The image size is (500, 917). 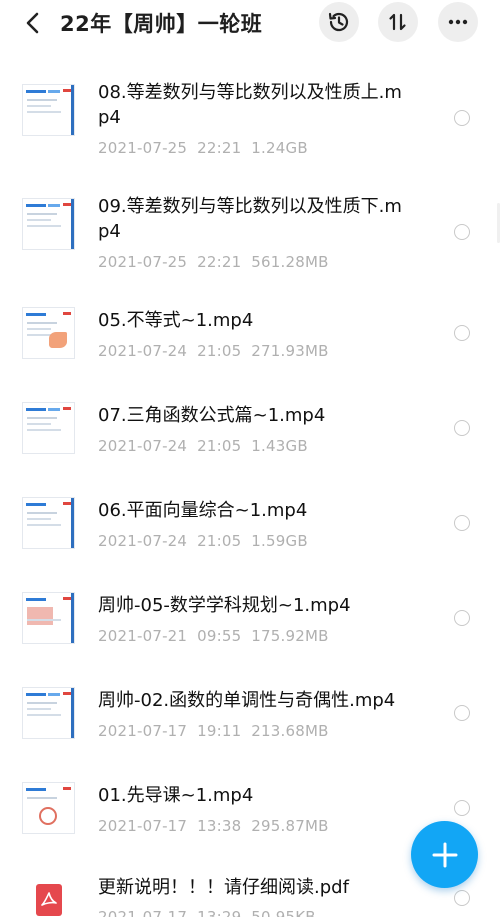 I want to click on history-button, so click(x=339, y=22).